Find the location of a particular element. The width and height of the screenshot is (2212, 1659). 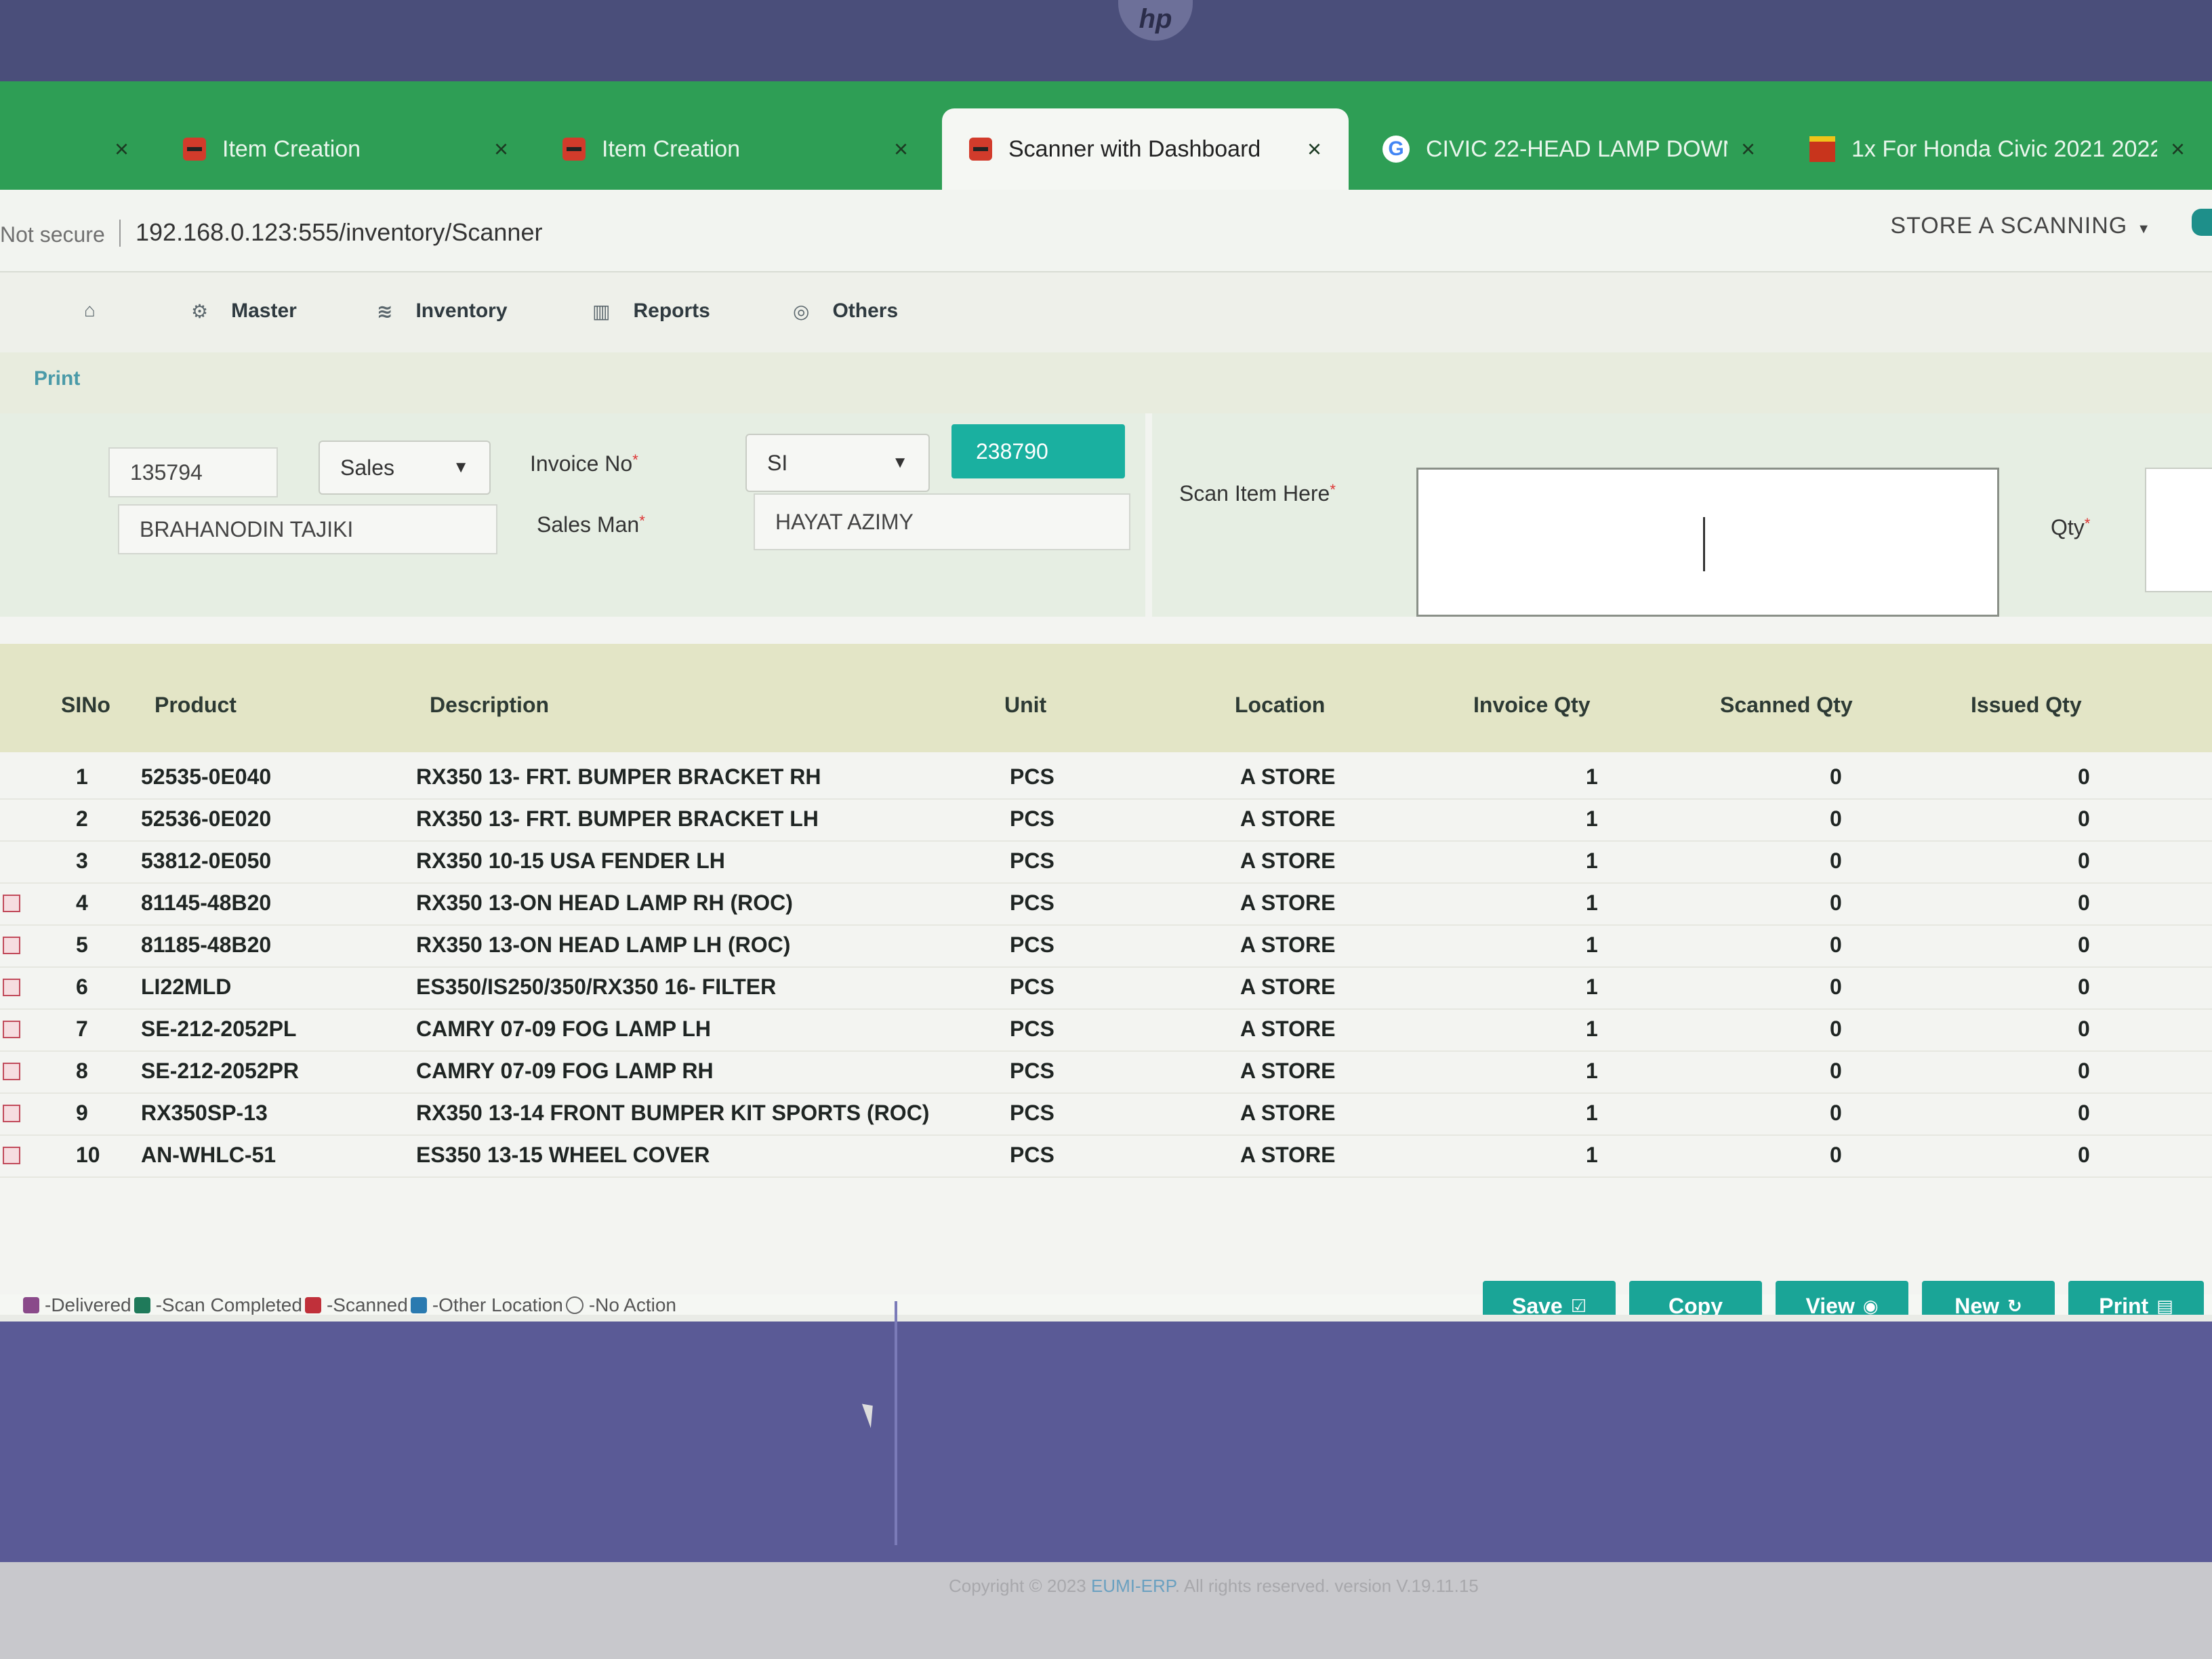

nav-master: ⚙ Master is located at coordinates (244, 312).